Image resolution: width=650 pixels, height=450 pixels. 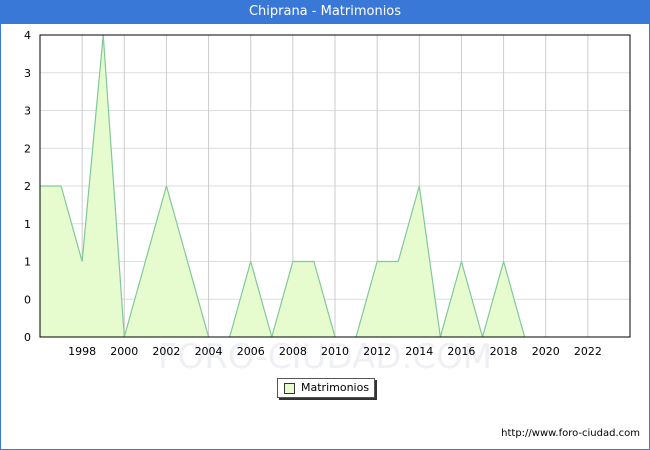 What do you see at coordinates (293, 351) in the screenshot?
I see `x-tick-label: 2008` at bounding box center [293, 351].